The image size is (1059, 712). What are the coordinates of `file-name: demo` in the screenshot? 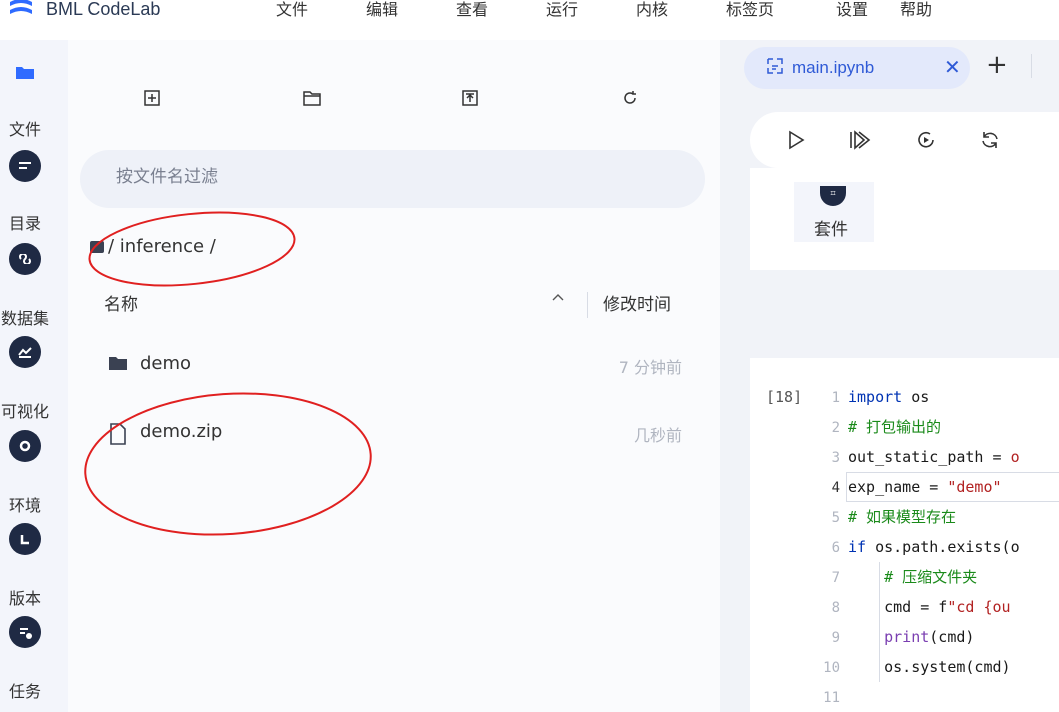 It's located at (166, 363).